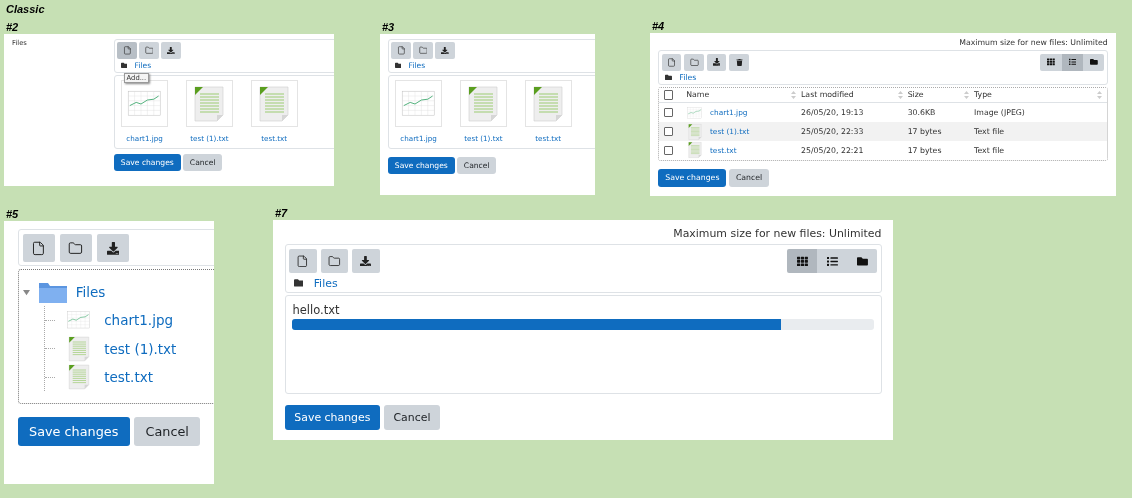 Image resolution: width=1132 pixels, height=498 pixels. What do you see at coordinates (128, 377) in the screenshot?
I see `tree-file-link: test.txt` at bounding box center [128, 377].